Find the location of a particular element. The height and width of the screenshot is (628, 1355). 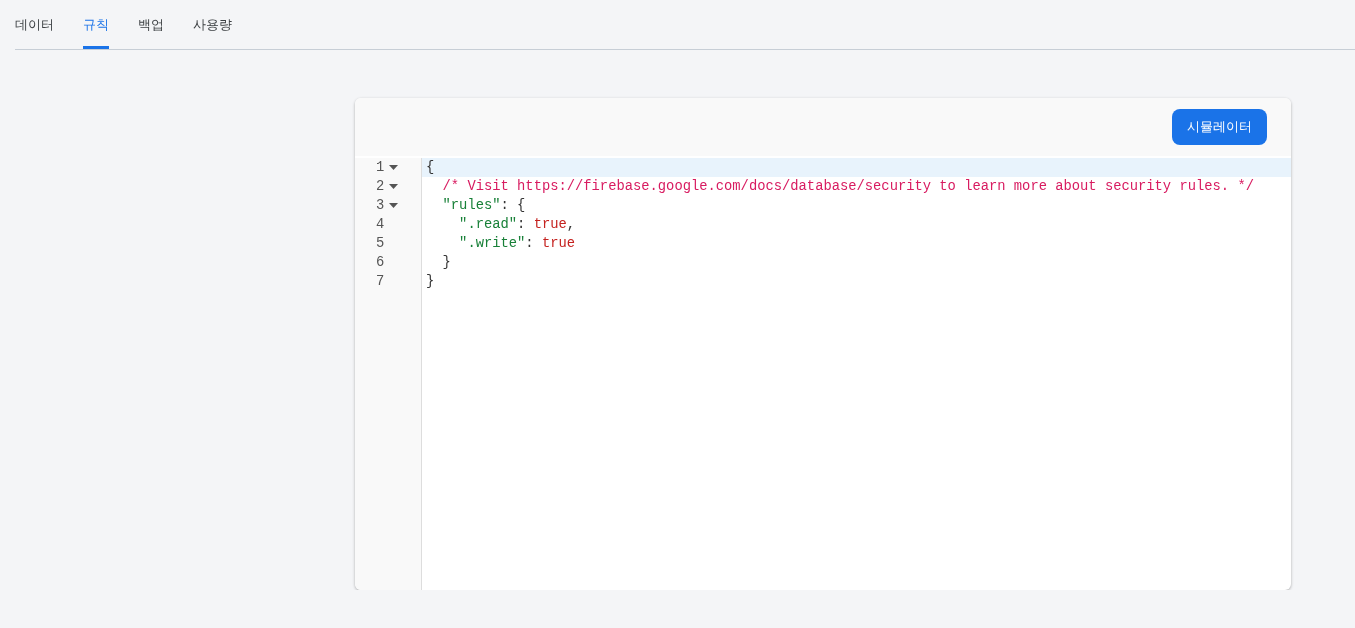

code-punctuation: : { is located at coordinates (513, 206).